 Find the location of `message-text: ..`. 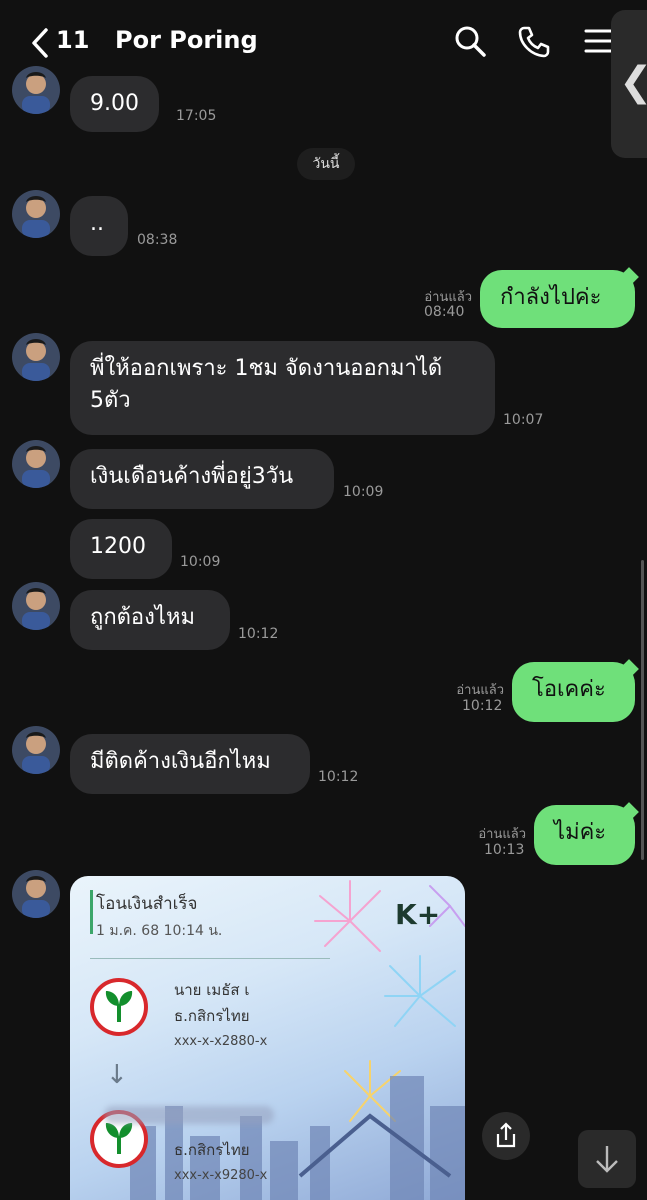

message-text: .. is located at coordinates (97, 223).